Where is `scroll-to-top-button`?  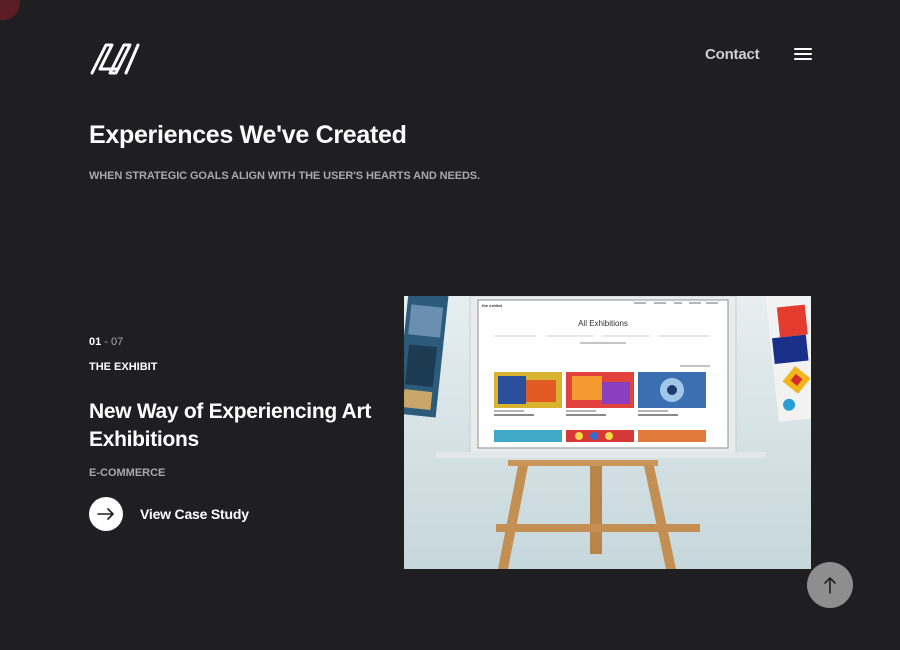 scroll-to-top-button is located at coordinates (830, 585).